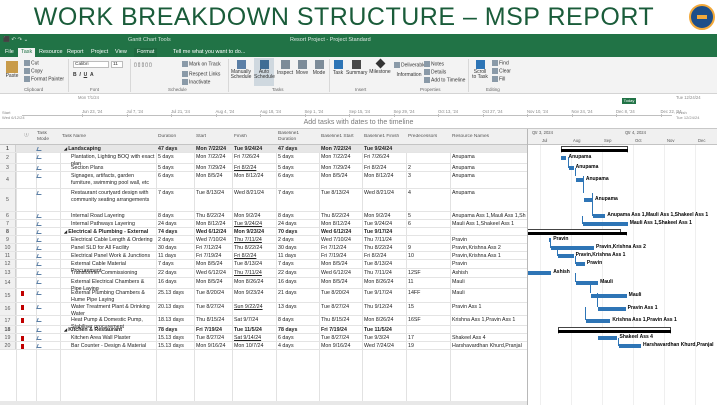 Image resolution: width=717 pixels, height=405 pixels. What do you see at coordinates (498, 79) in the screenshot?
I see `fill-button: Fill` at bounding box center [498, 79].